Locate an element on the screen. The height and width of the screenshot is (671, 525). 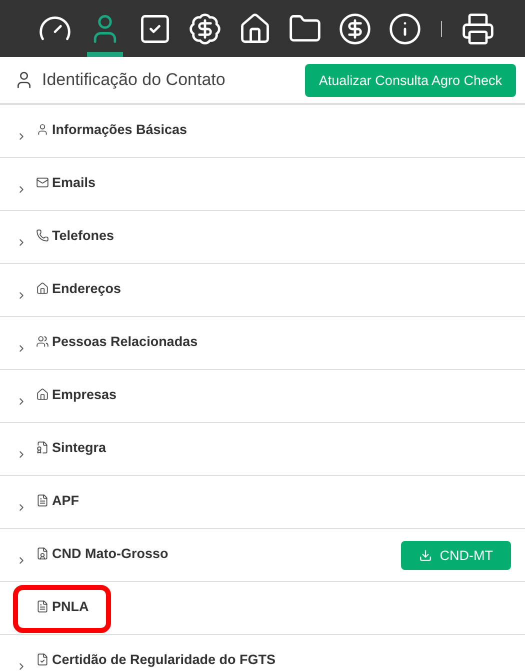
section-label: Informações Básicas is located at coordinates (120, 129).